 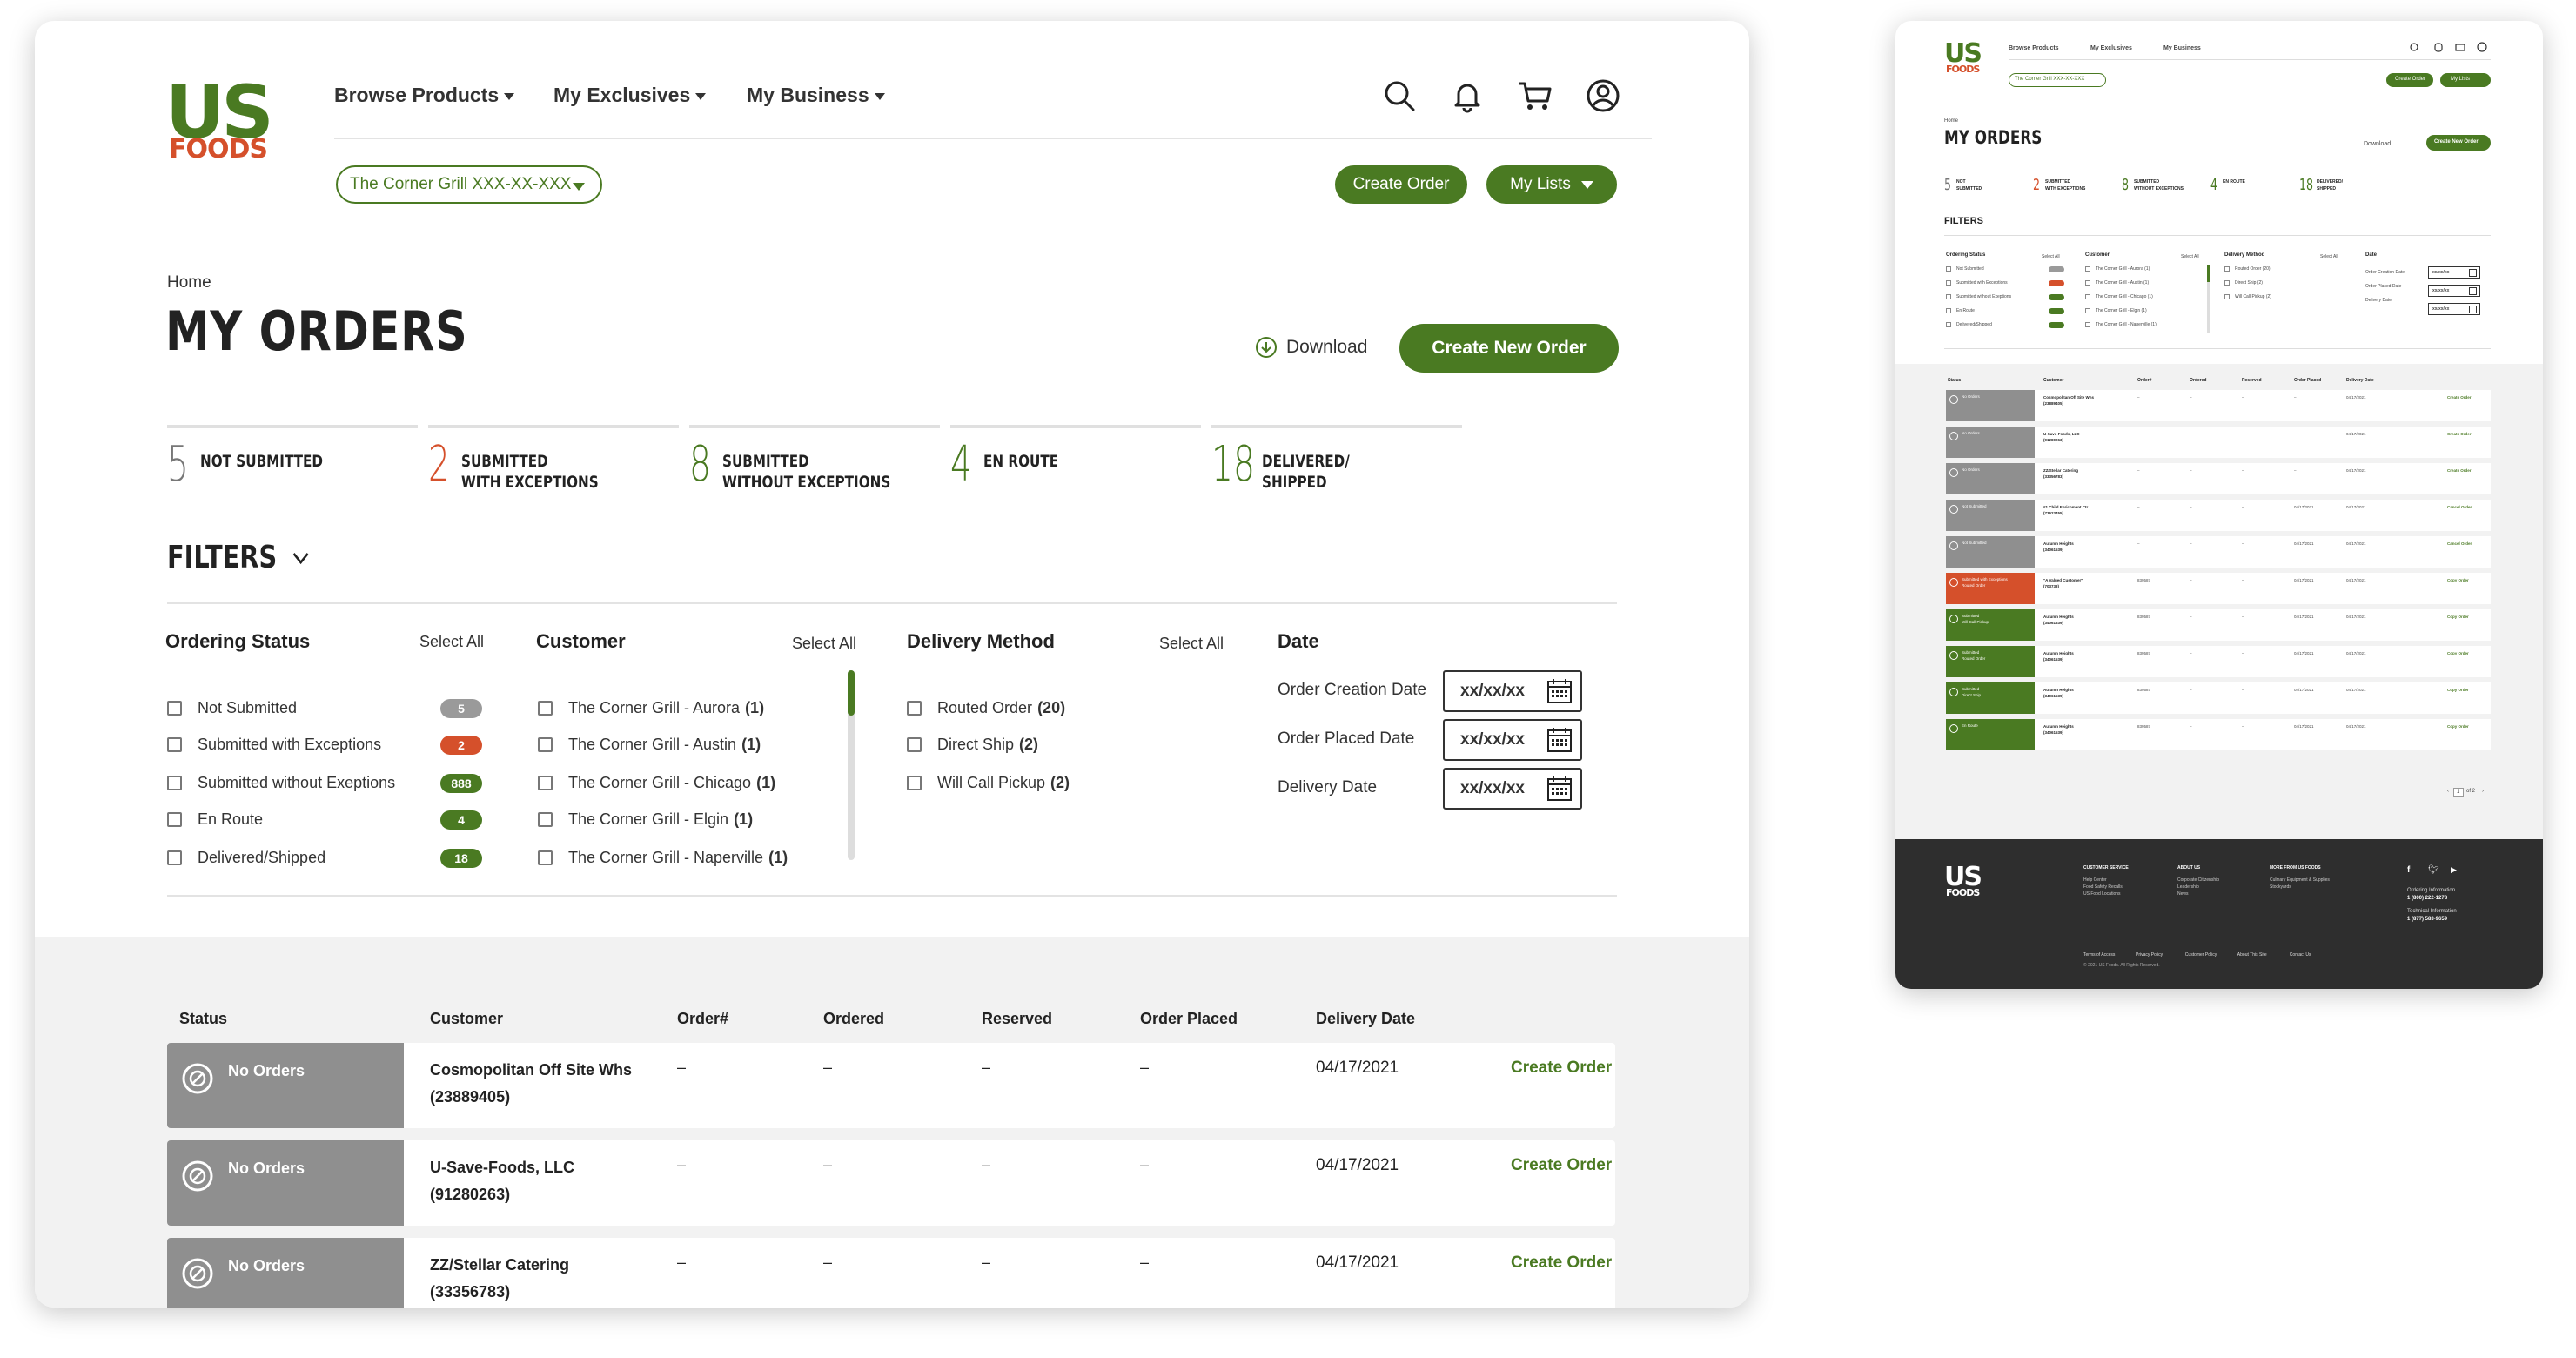 What do you see at coordinates (2454, 870) in the screenshot?
I see `youtube-icon: ▶` at bounding box center [2454, 870].